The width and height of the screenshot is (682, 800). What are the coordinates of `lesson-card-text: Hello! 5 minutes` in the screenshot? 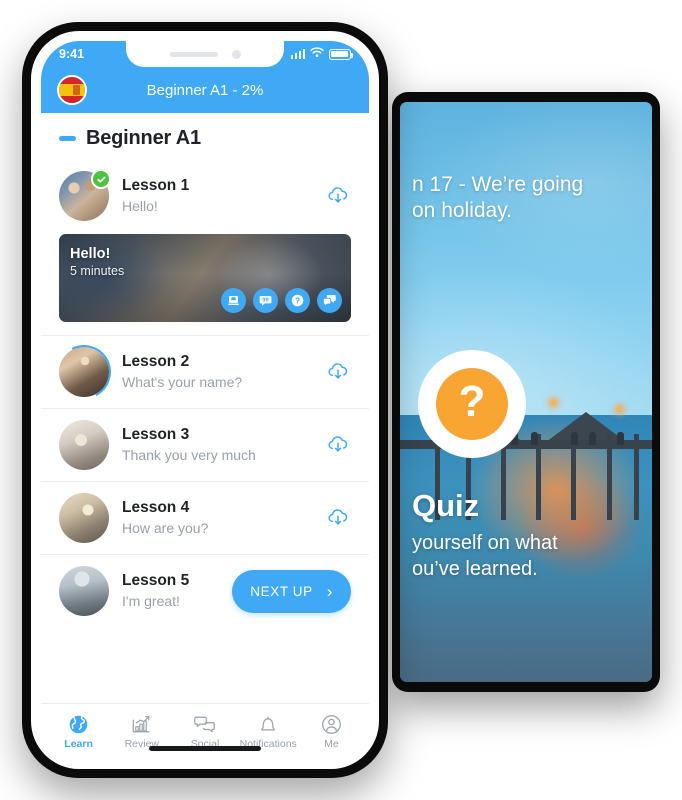 It's located at (97, 262).